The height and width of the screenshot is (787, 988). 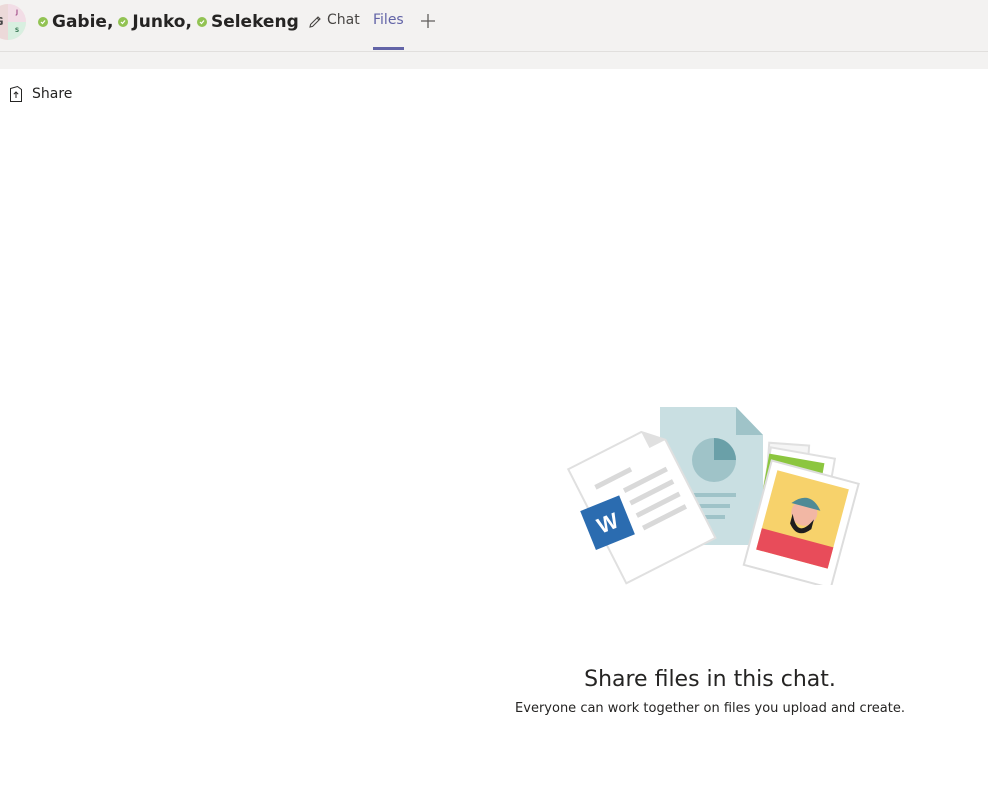 I want to click on avatar-initial-s: S, so click(x=17, y=31).